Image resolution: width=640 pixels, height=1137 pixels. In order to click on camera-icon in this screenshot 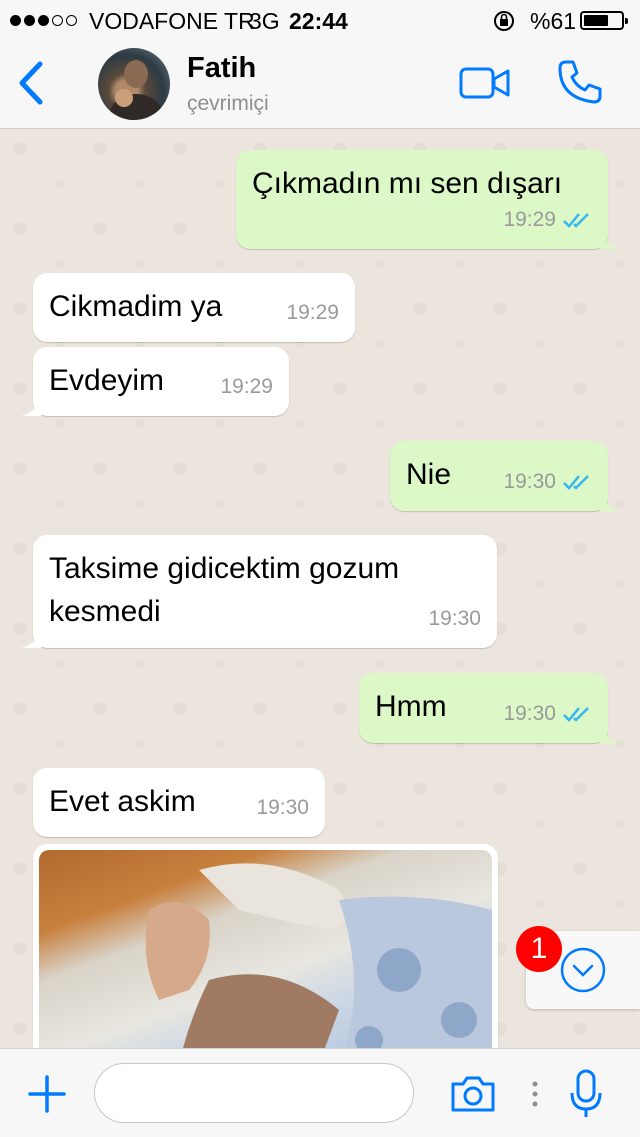, I will do `click(473, 1096)`.